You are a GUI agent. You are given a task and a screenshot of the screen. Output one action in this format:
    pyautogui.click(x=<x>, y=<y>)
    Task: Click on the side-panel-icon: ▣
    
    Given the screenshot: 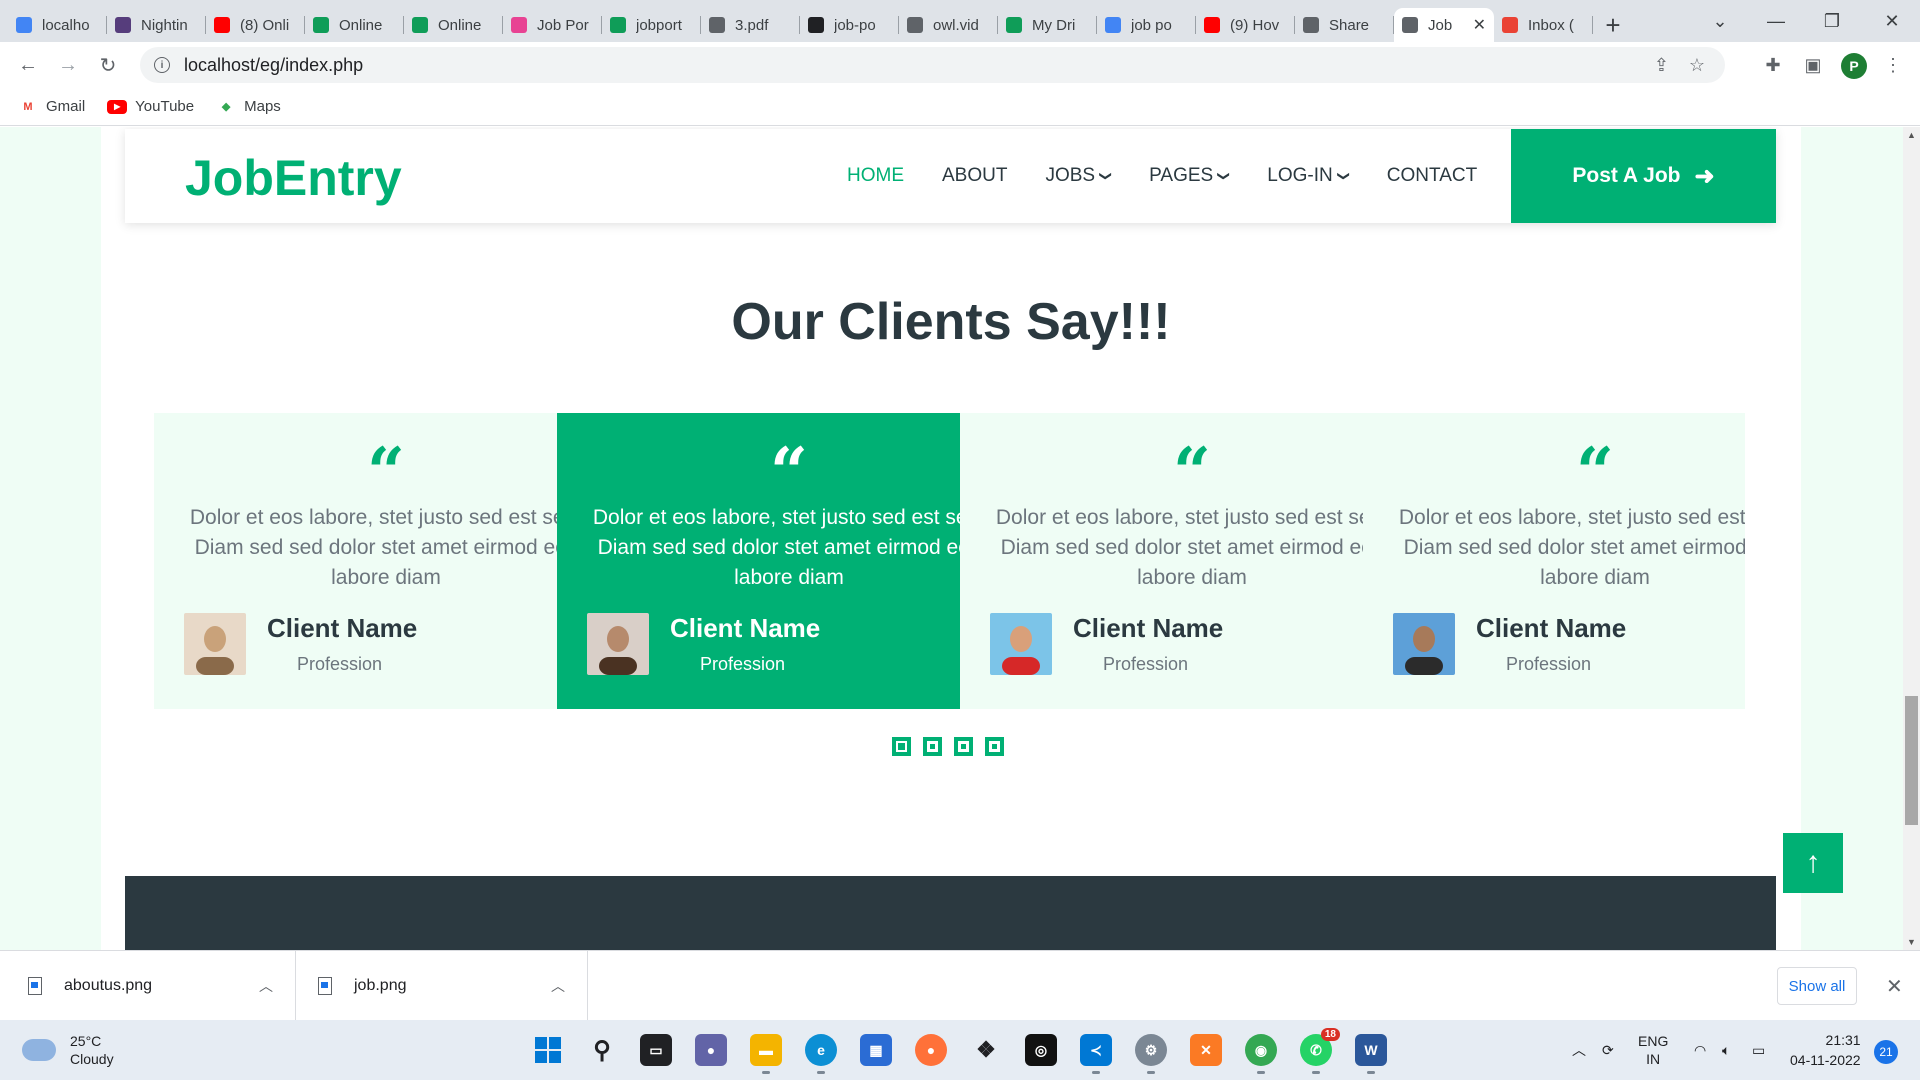 What is the action you would take?
    pyautogui.click(x=1813, y=65)
    